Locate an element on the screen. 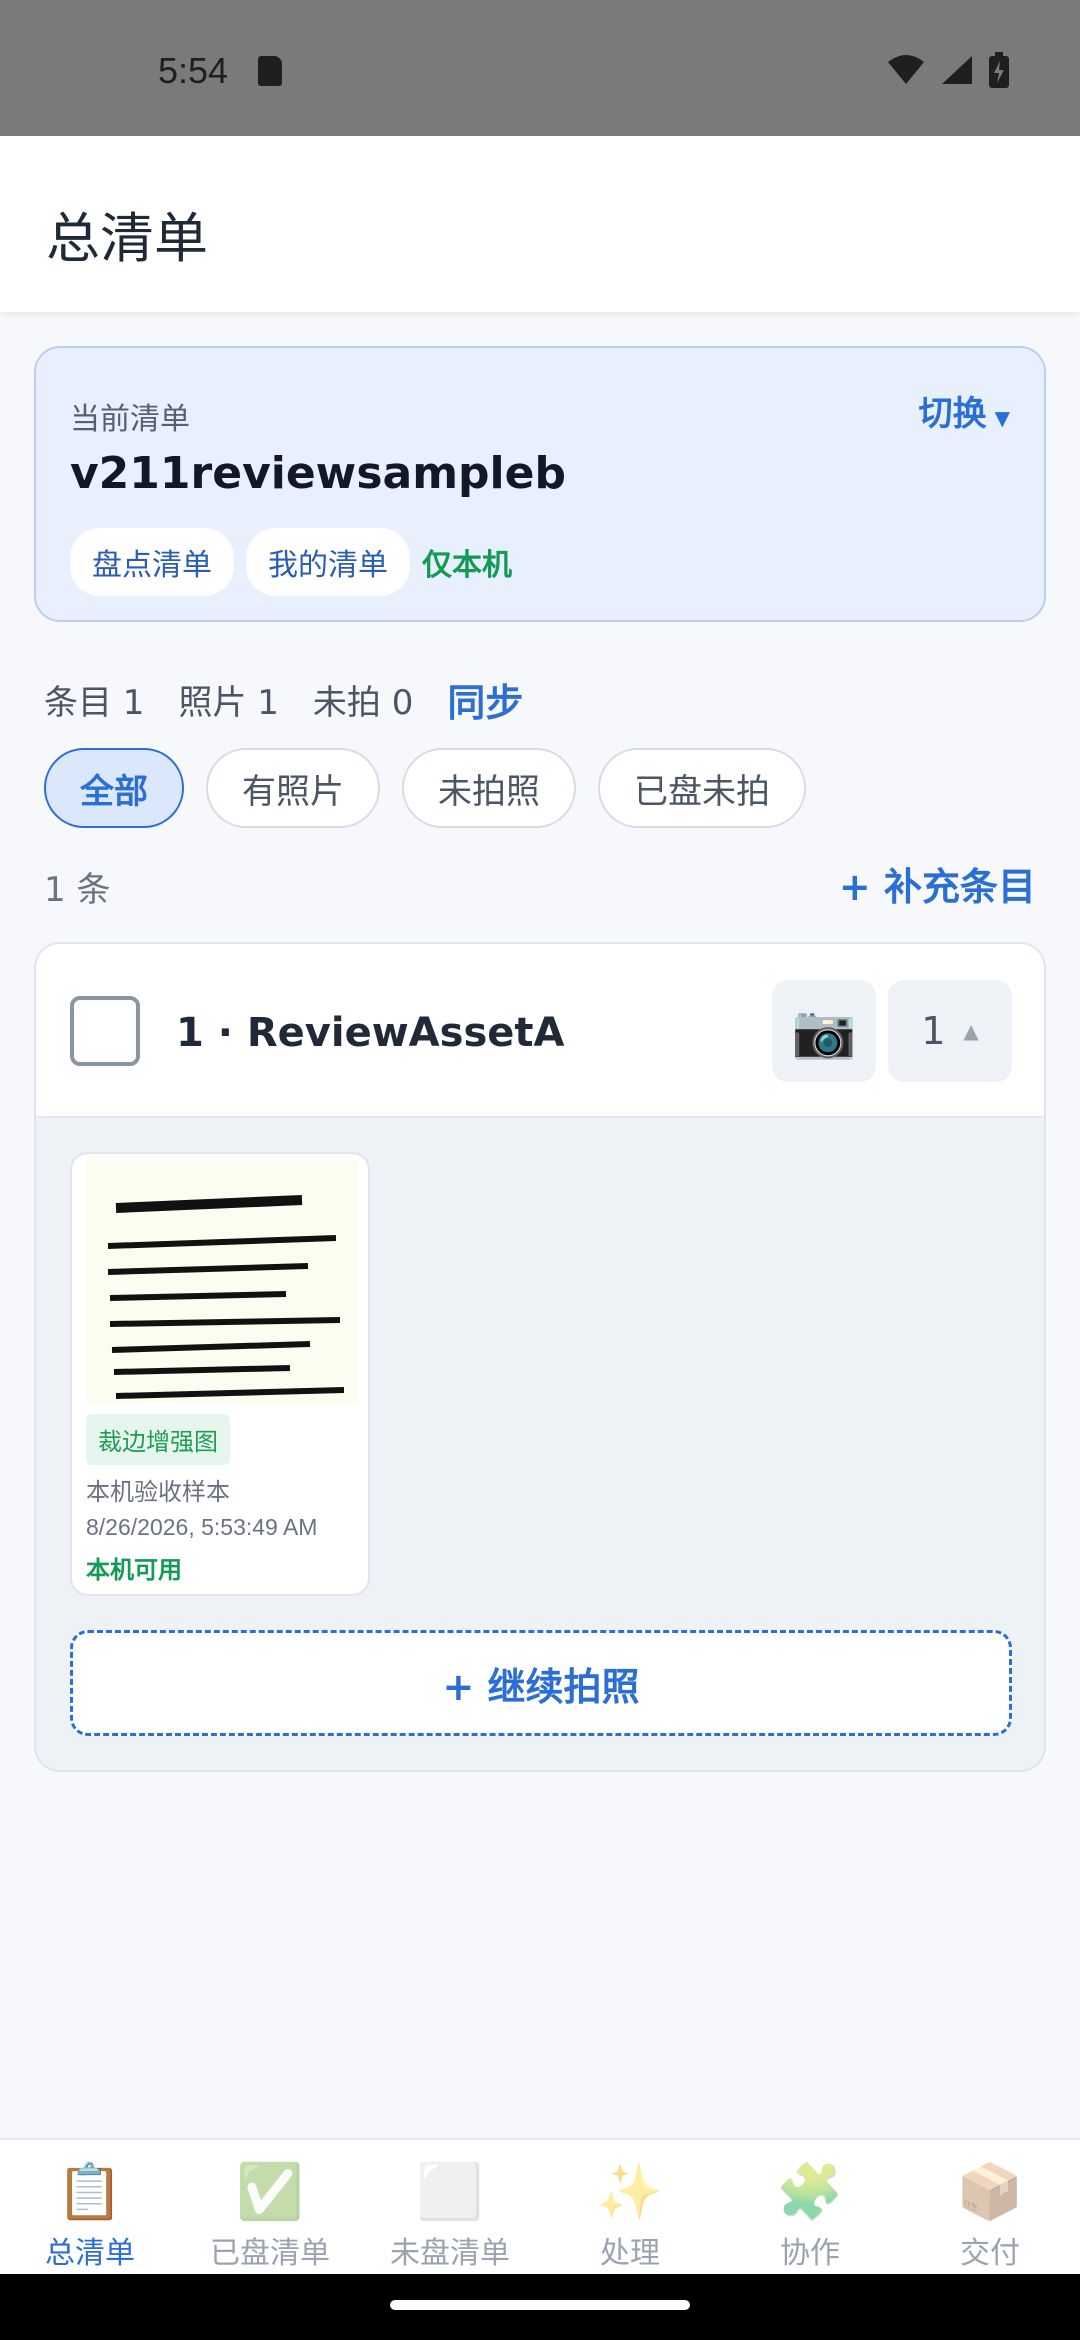  page-title: 总清单 is located at coordinates (127, 238).